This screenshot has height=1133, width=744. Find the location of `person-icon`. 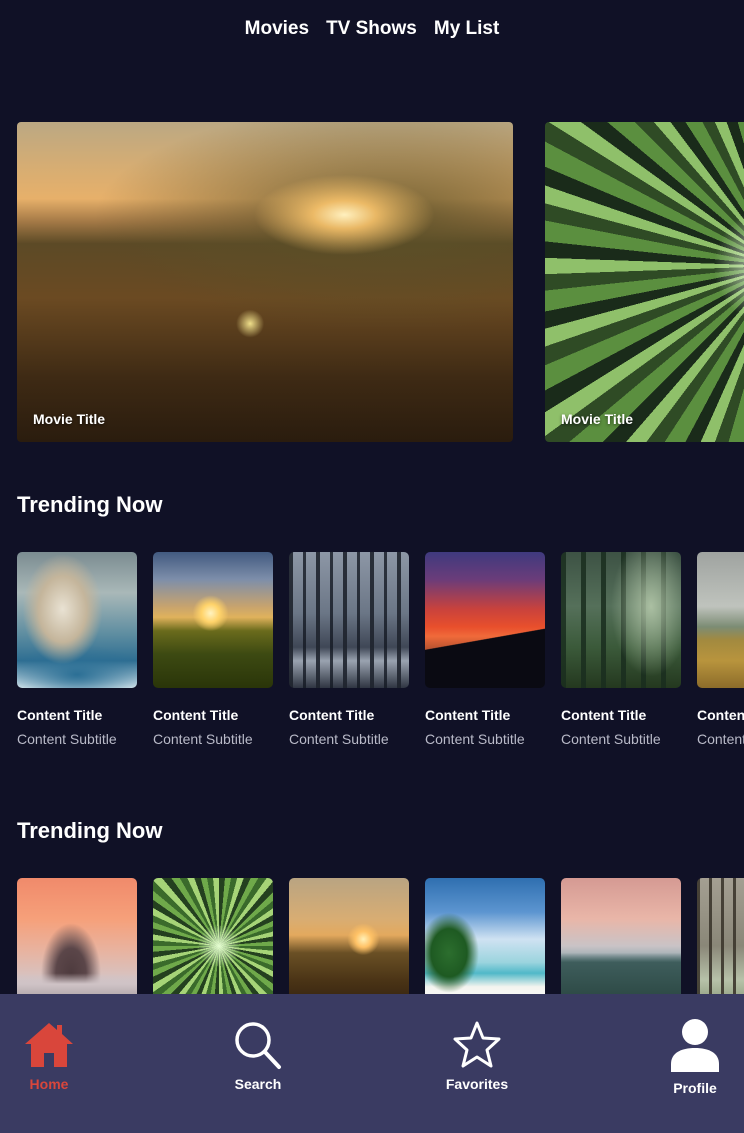

person-icon is located at coordinates (695, 1045).